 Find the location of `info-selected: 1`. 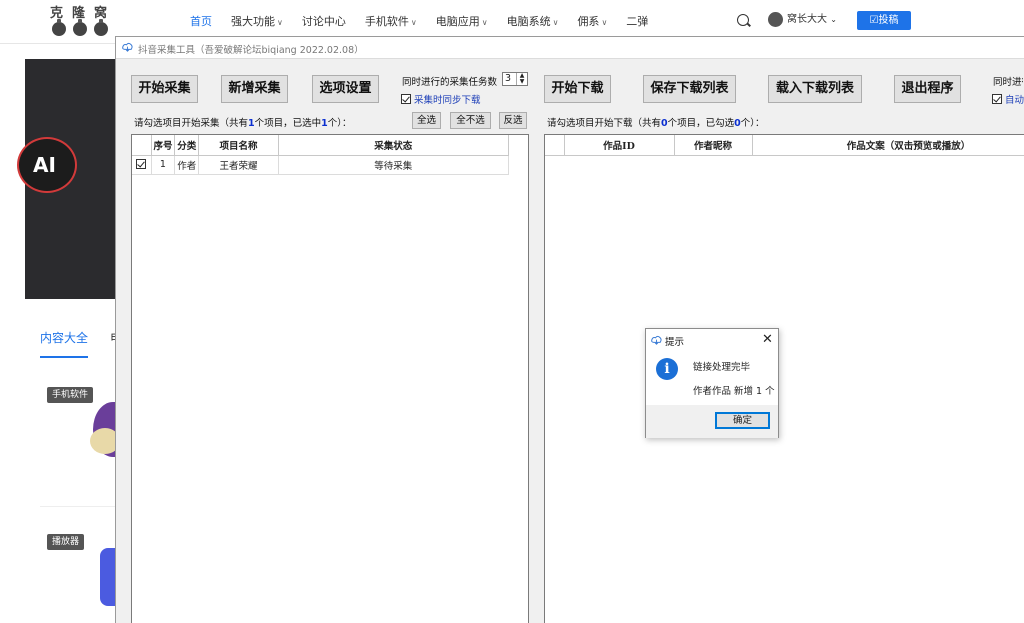

info-selected: 1 is located at coordinates (324, 123).